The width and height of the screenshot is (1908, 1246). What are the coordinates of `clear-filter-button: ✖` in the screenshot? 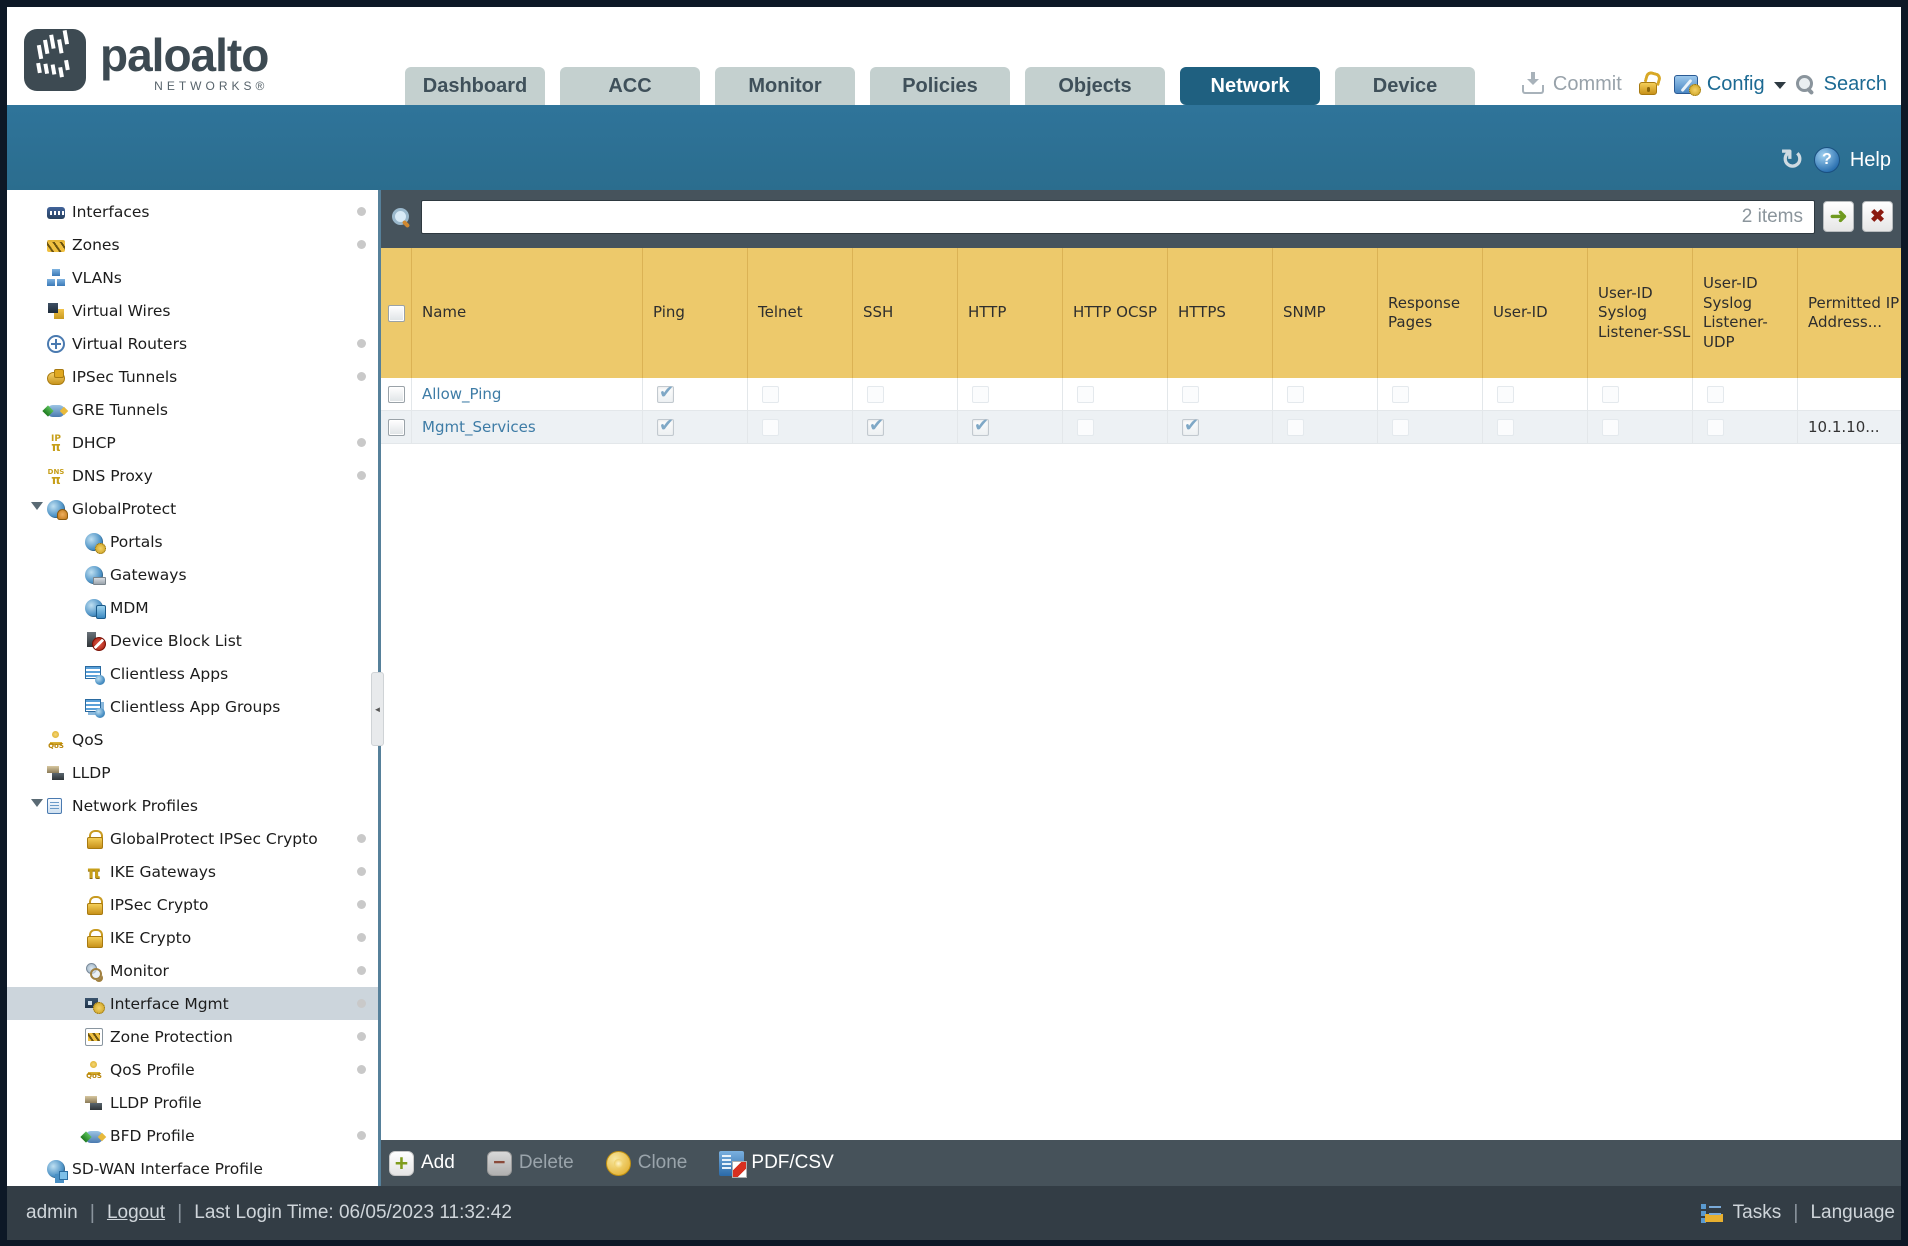 It's located at (1877, 216).